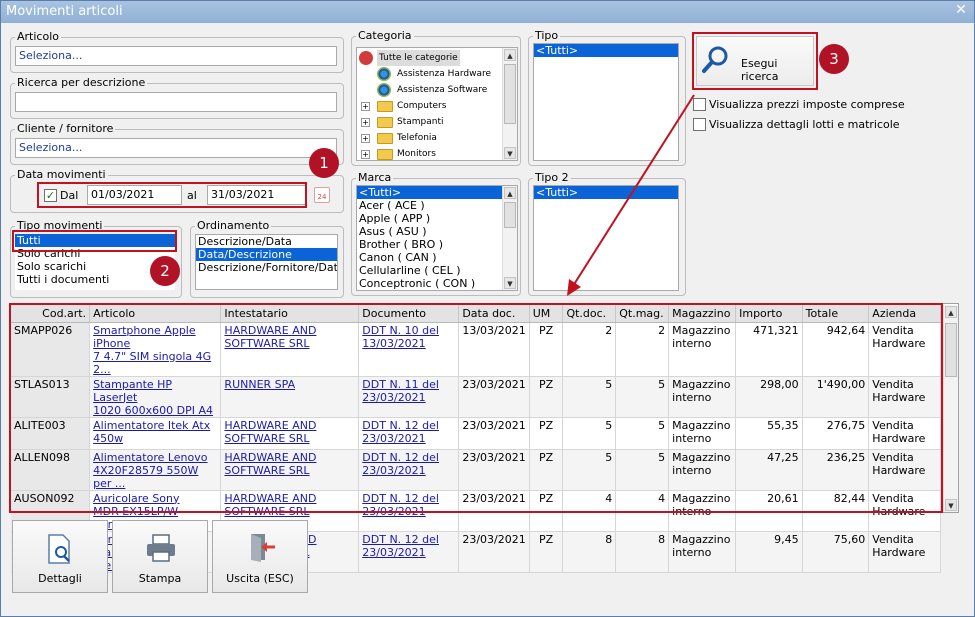 This screenshot has height=617, width=975. What do you see at coordinates (546, 552) in the screenshot?
I see `table-cell: PZ` at bounding box center [546, 552].